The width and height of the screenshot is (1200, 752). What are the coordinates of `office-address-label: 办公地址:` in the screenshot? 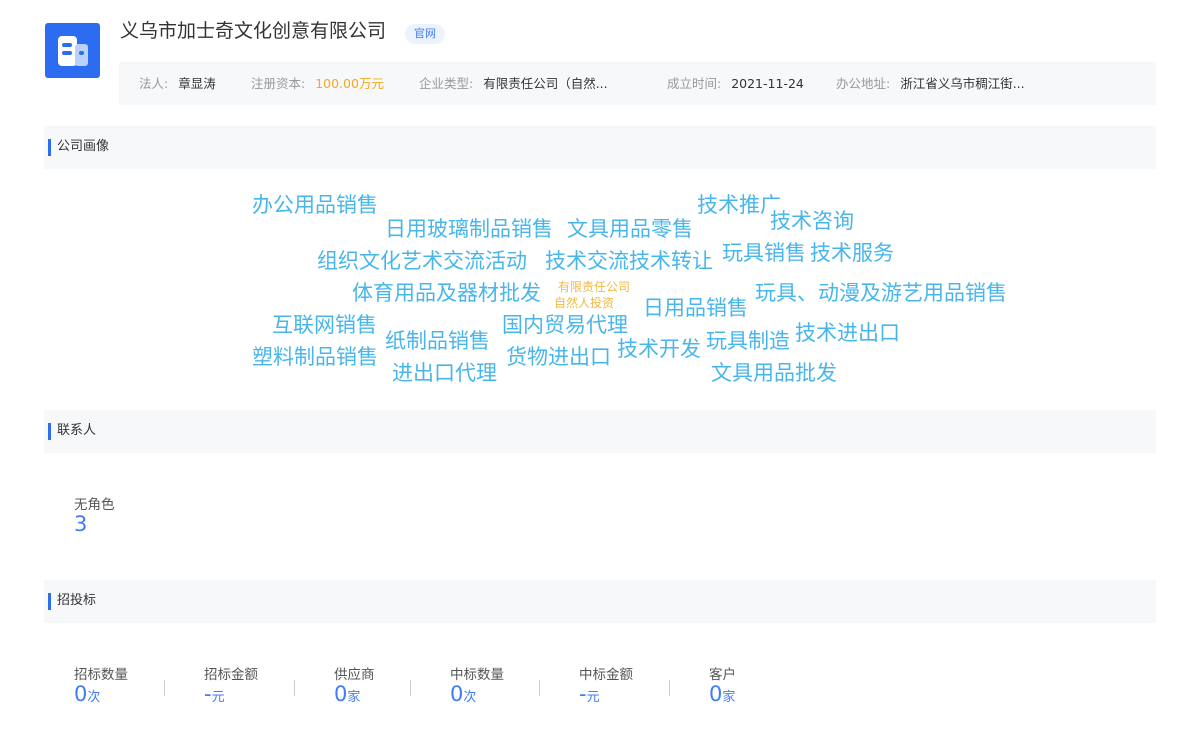 It's located at (863, 83).